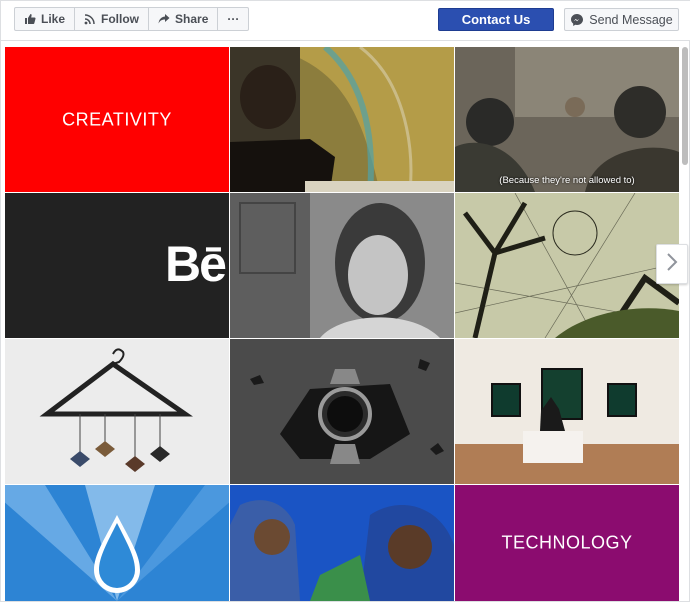 The height and width of the screenshot is (602, 690). I want to click on illustration-tile, so click(567, 265).